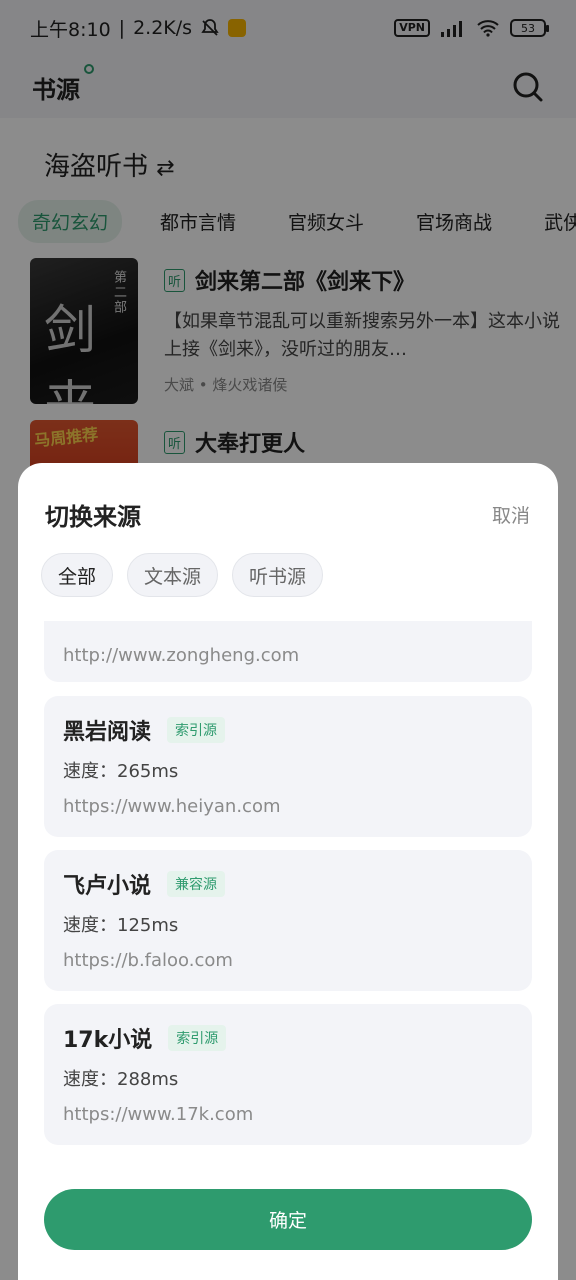 The height and width of the screenshot is (1280, 576). What do you see at coordinates (93, 517) in the screenshot?
I see `sheet-title: 切换来源` at bounding box center [93, 517].